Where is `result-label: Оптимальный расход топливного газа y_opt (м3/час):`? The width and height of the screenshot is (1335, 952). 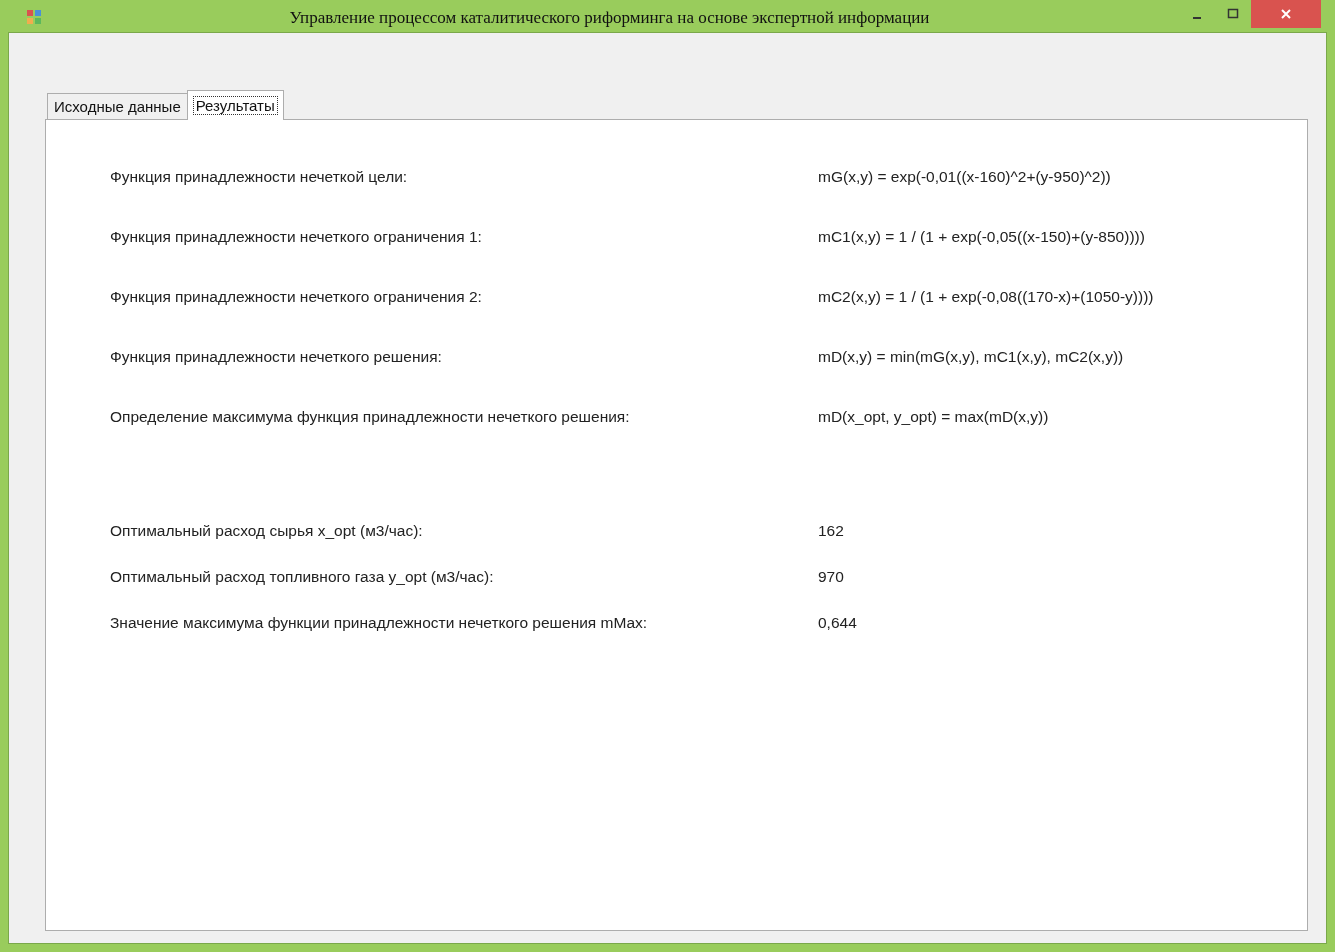 result-label: Оптимальный расход топливного газа y_opt (м3/час): is located at coordinates (302, 577).